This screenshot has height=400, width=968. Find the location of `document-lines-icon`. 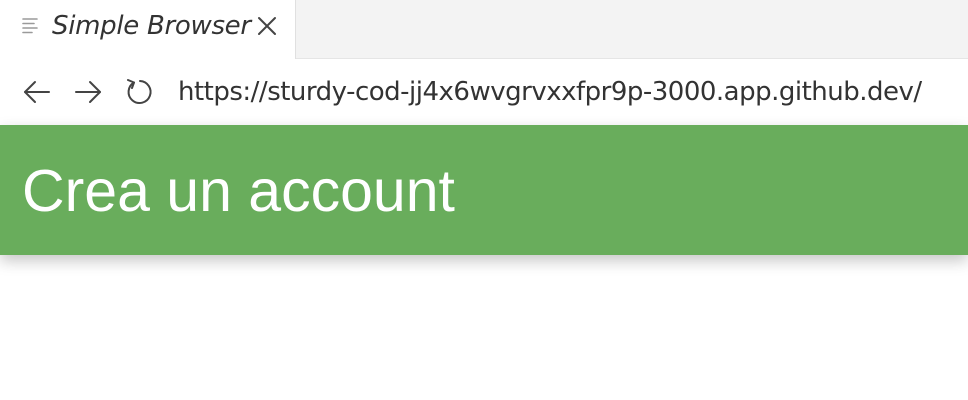

document-lines-icon is located at coordinates (30, 26).